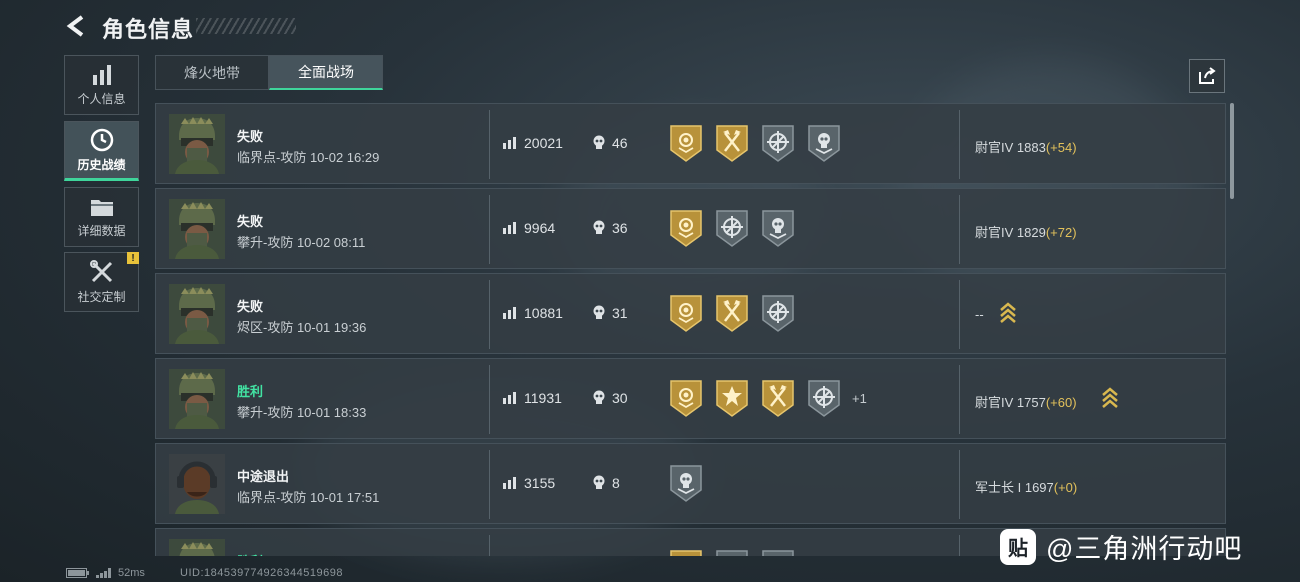 This screenshot has height=582, width=1300. I want to click on rank-value: 尉官IV 1883, so click(1010, 147).